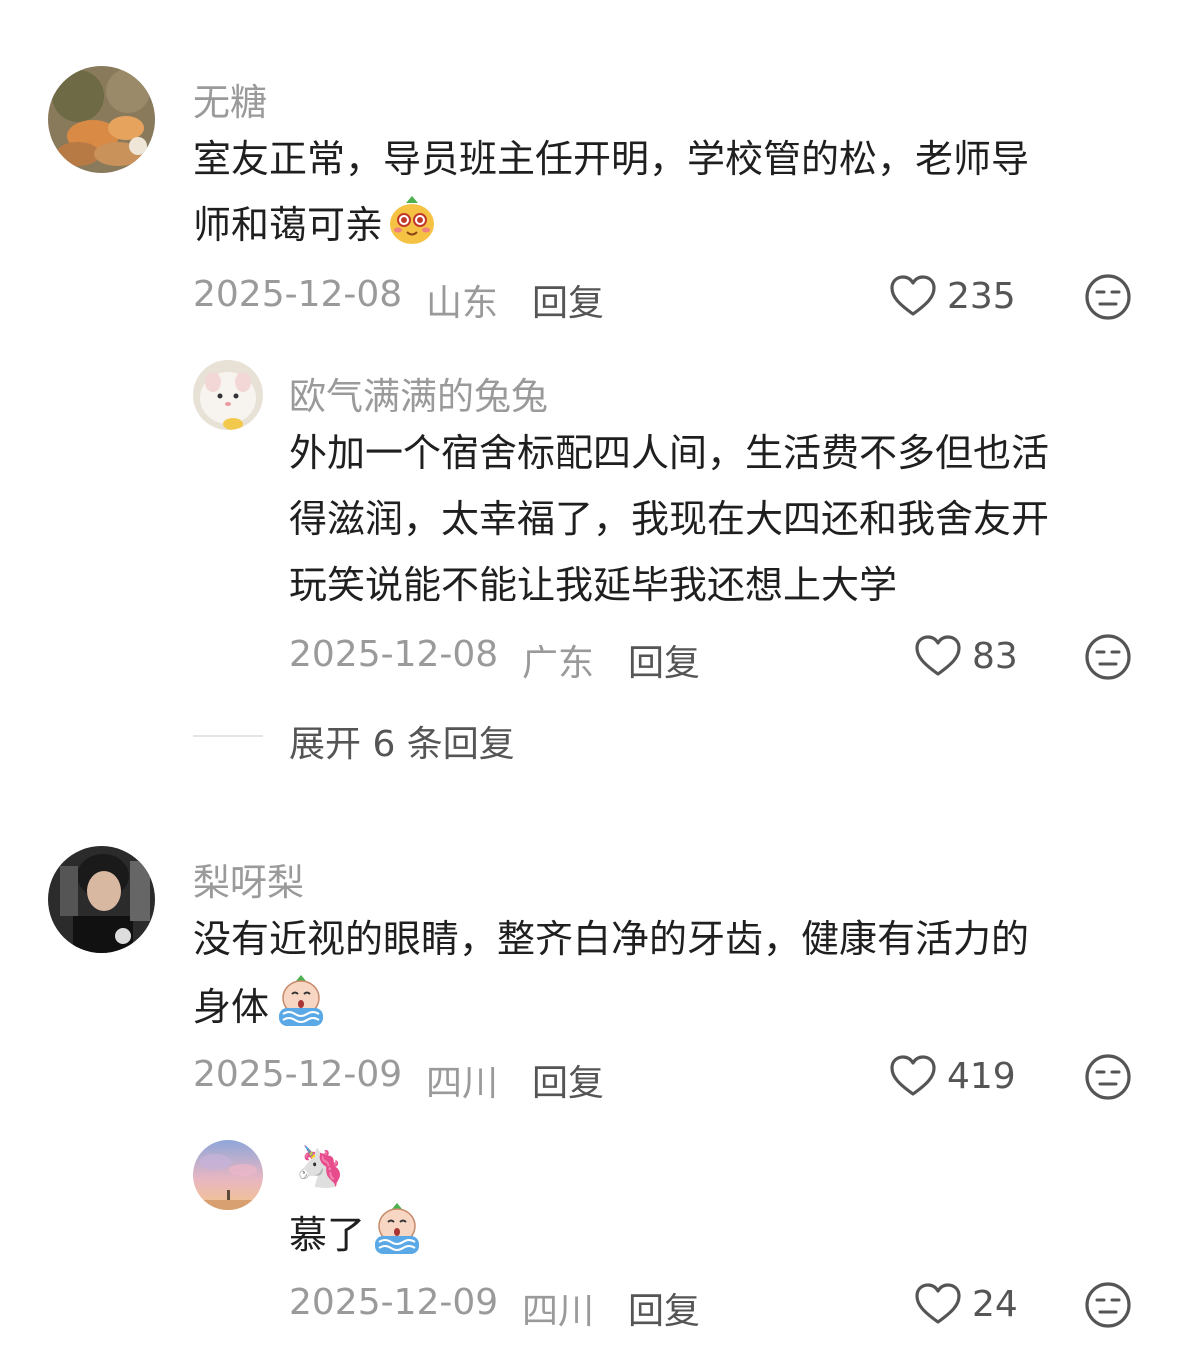 The height and width of the screenshot is (1359, 1179). I want to click on reply-username: 欧气满满的兔兔, so click(418, 393).